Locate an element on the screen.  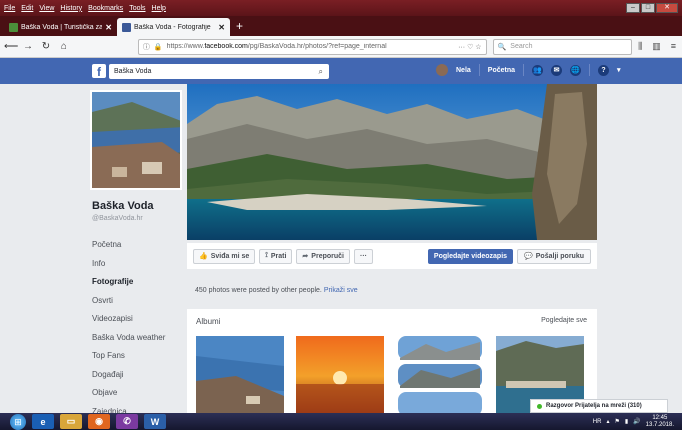
nav-item-objave: Objave is located at coordinates (137, 393).